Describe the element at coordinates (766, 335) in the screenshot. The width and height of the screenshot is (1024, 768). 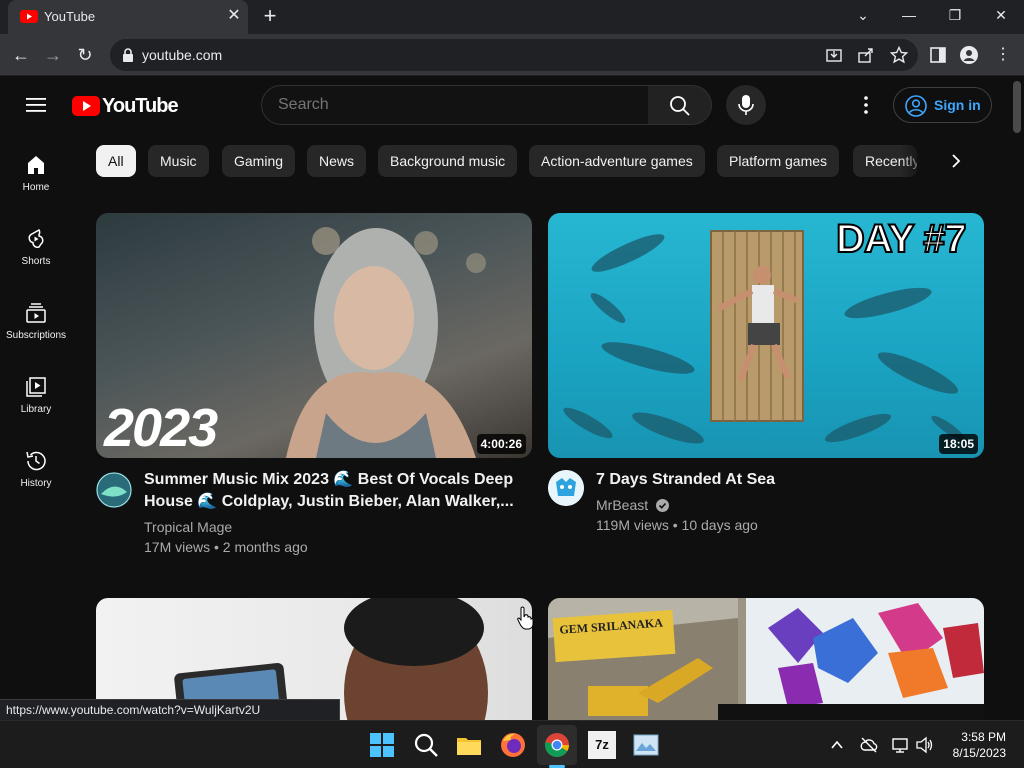
I see `video-thumbnail: DAY #7 18:05` at that location.